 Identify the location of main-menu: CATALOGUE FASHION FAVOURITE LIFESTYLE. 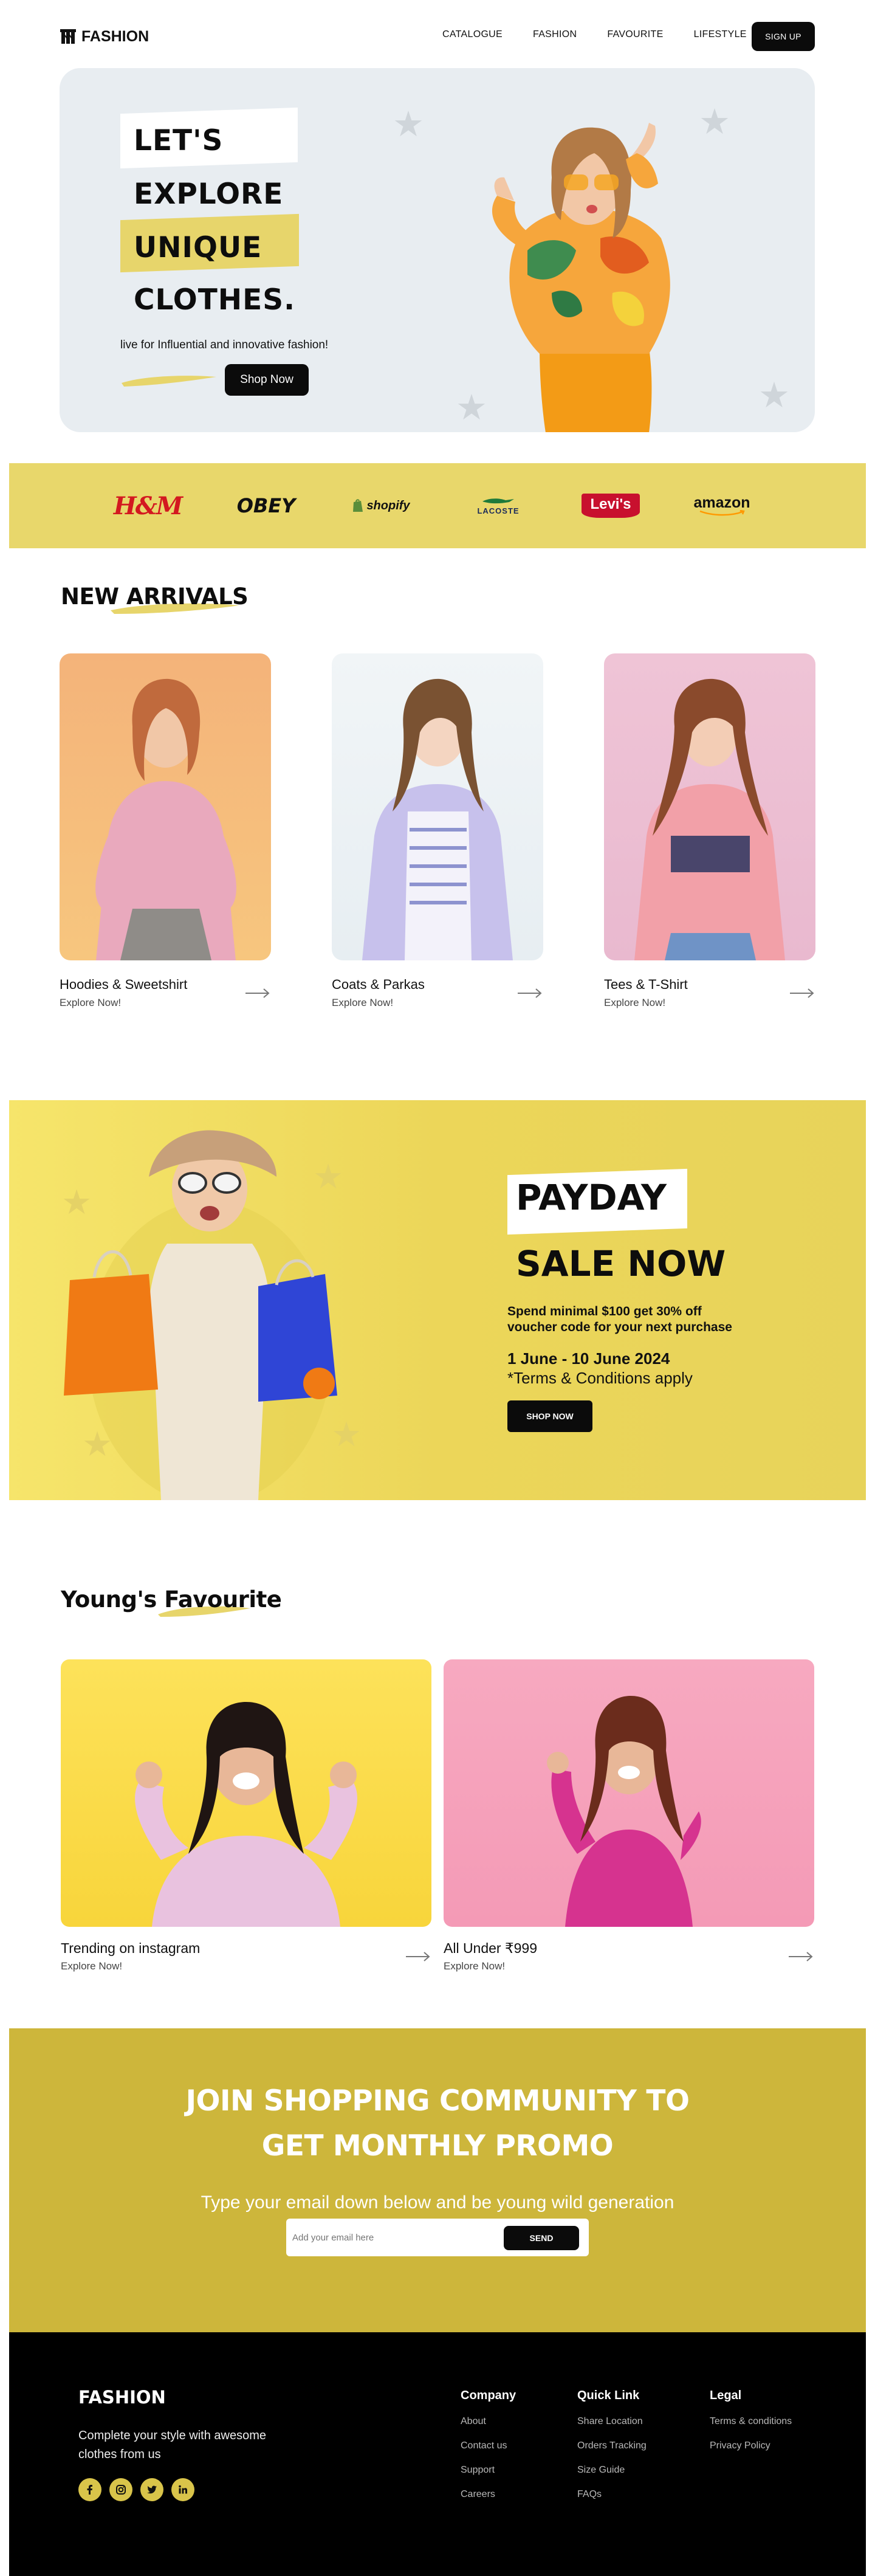
(594, 34).